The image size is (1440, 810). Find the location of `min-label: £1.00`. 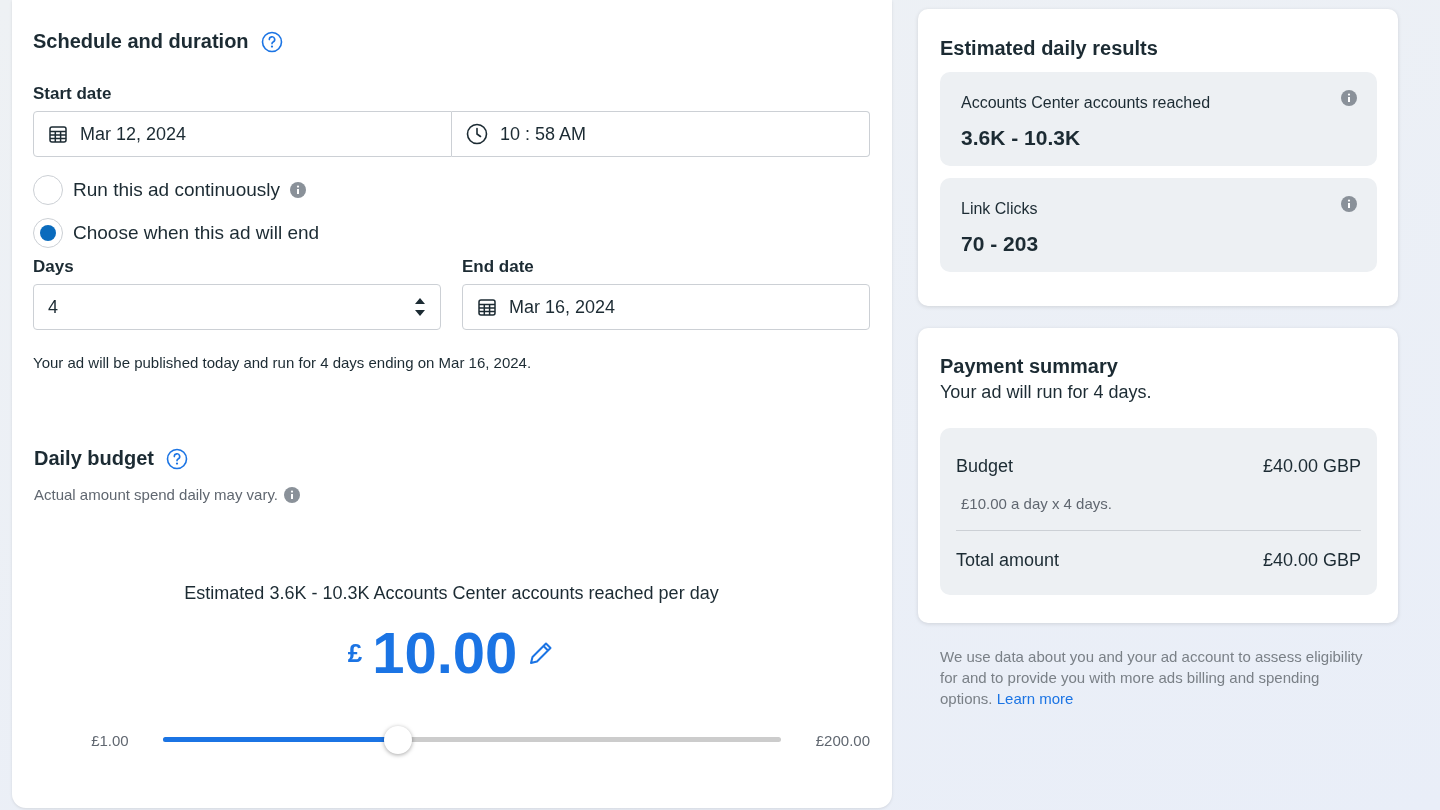

min-label: £1.00 is located at coordinates (109, 740).